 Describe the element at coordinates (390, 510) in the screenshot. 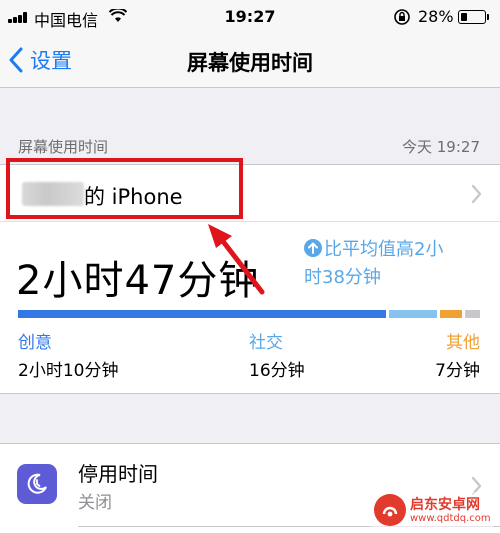

I see `watermark-logo-icon` at that location.